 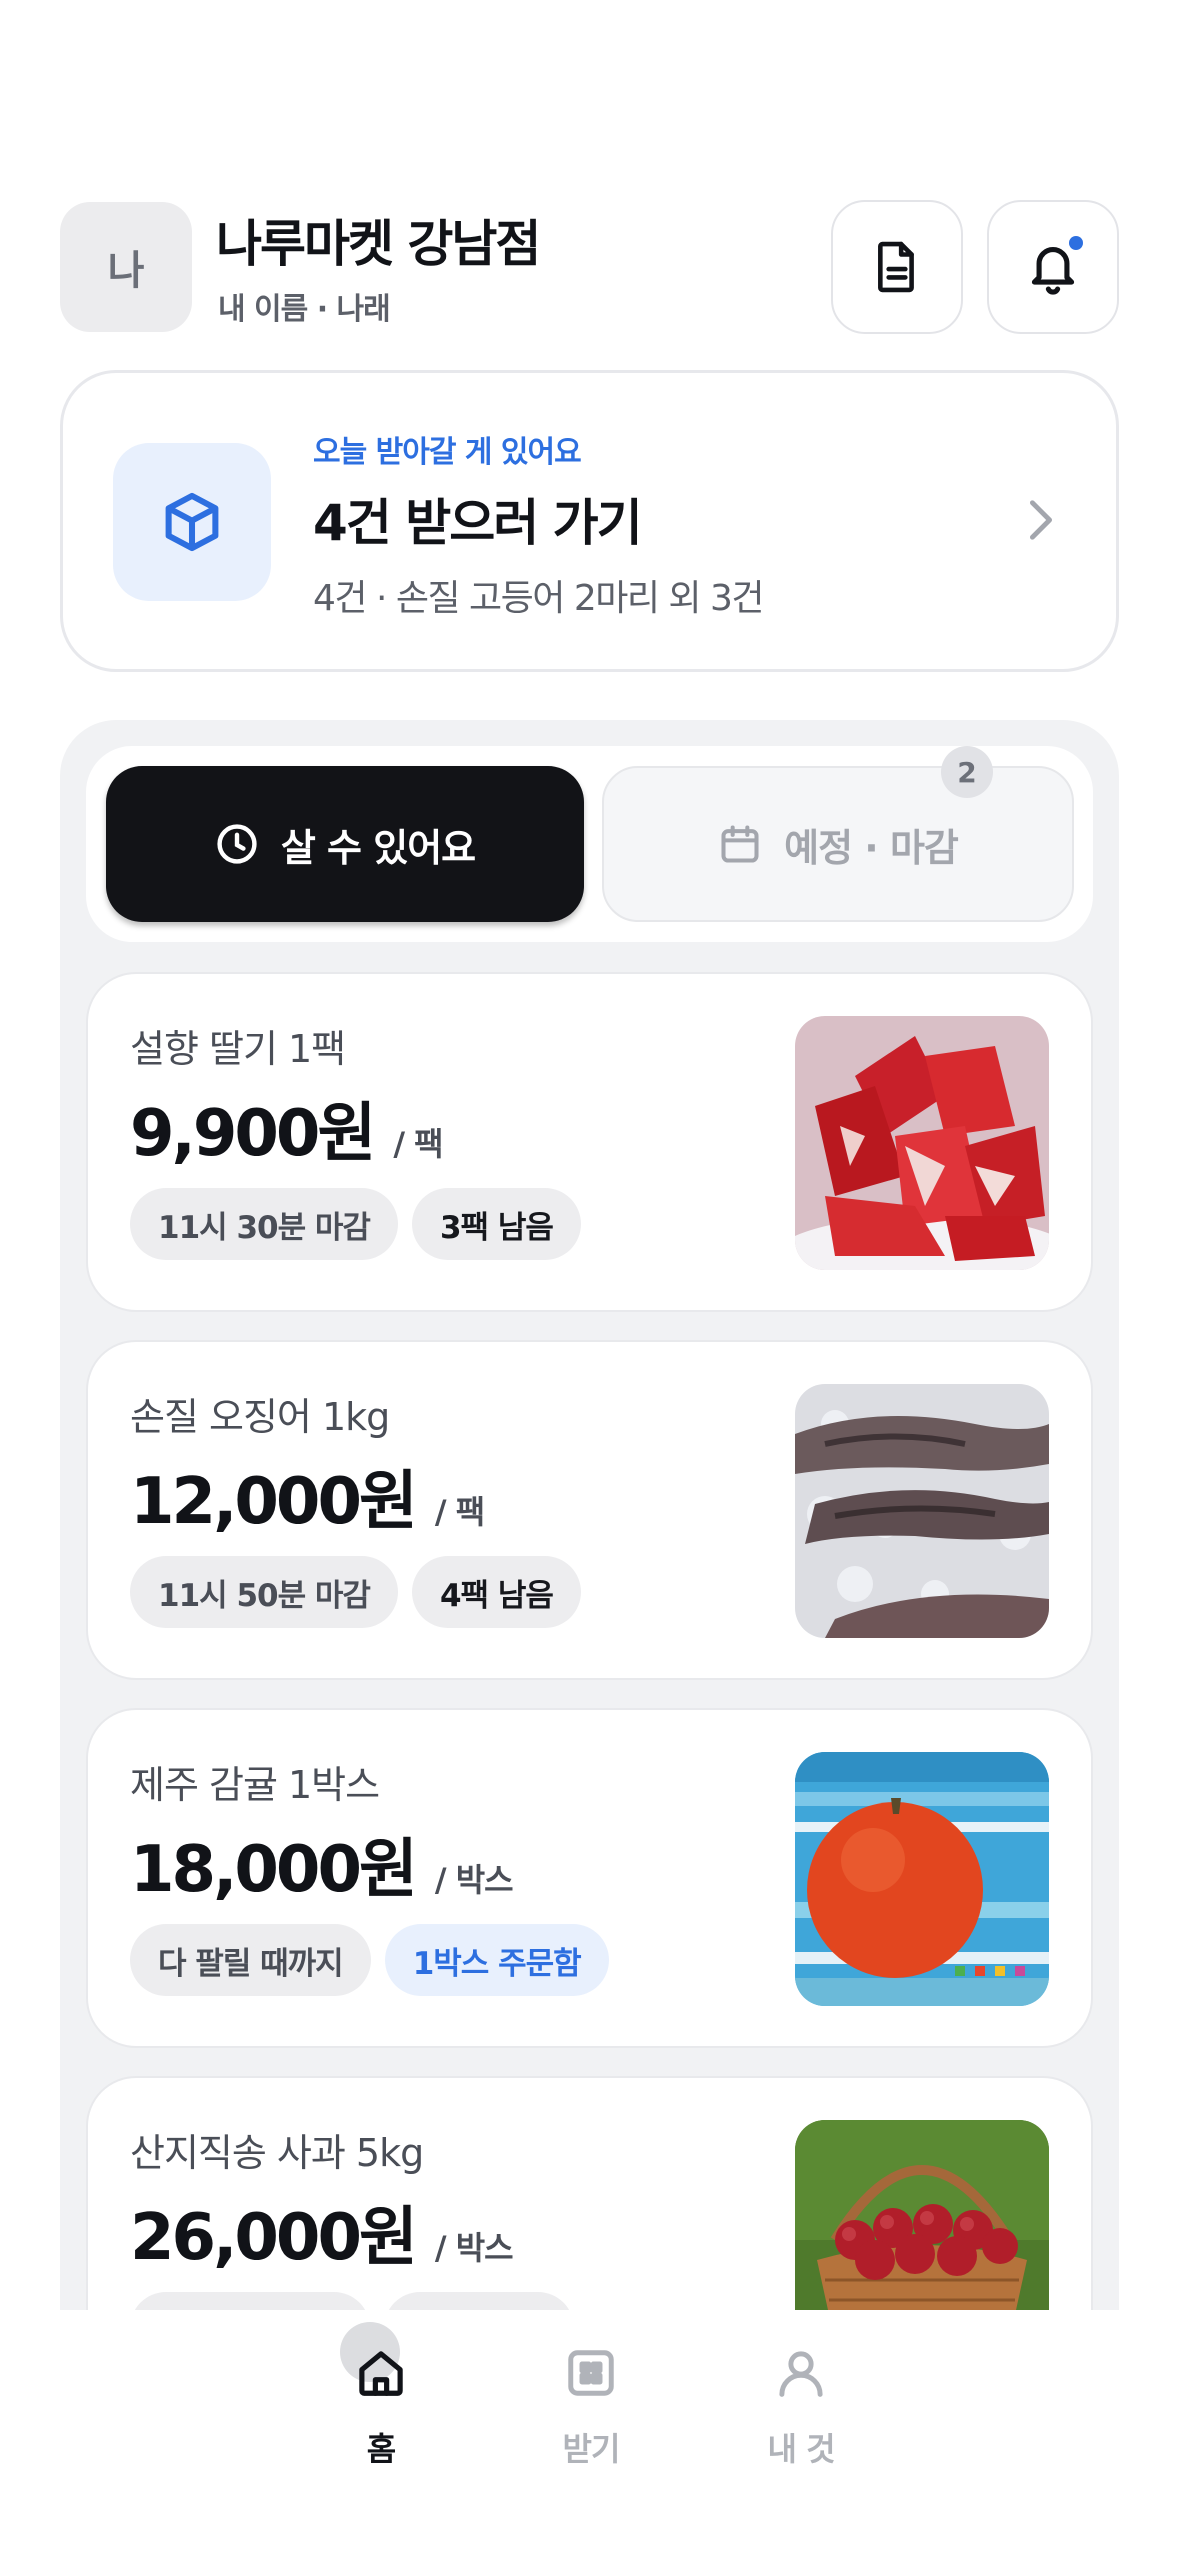 What do you see at coordinates (260, 1417) in the screenshot?
I see `product-name: 손질 오징어 1kg` at bounding box center [260, 1417].